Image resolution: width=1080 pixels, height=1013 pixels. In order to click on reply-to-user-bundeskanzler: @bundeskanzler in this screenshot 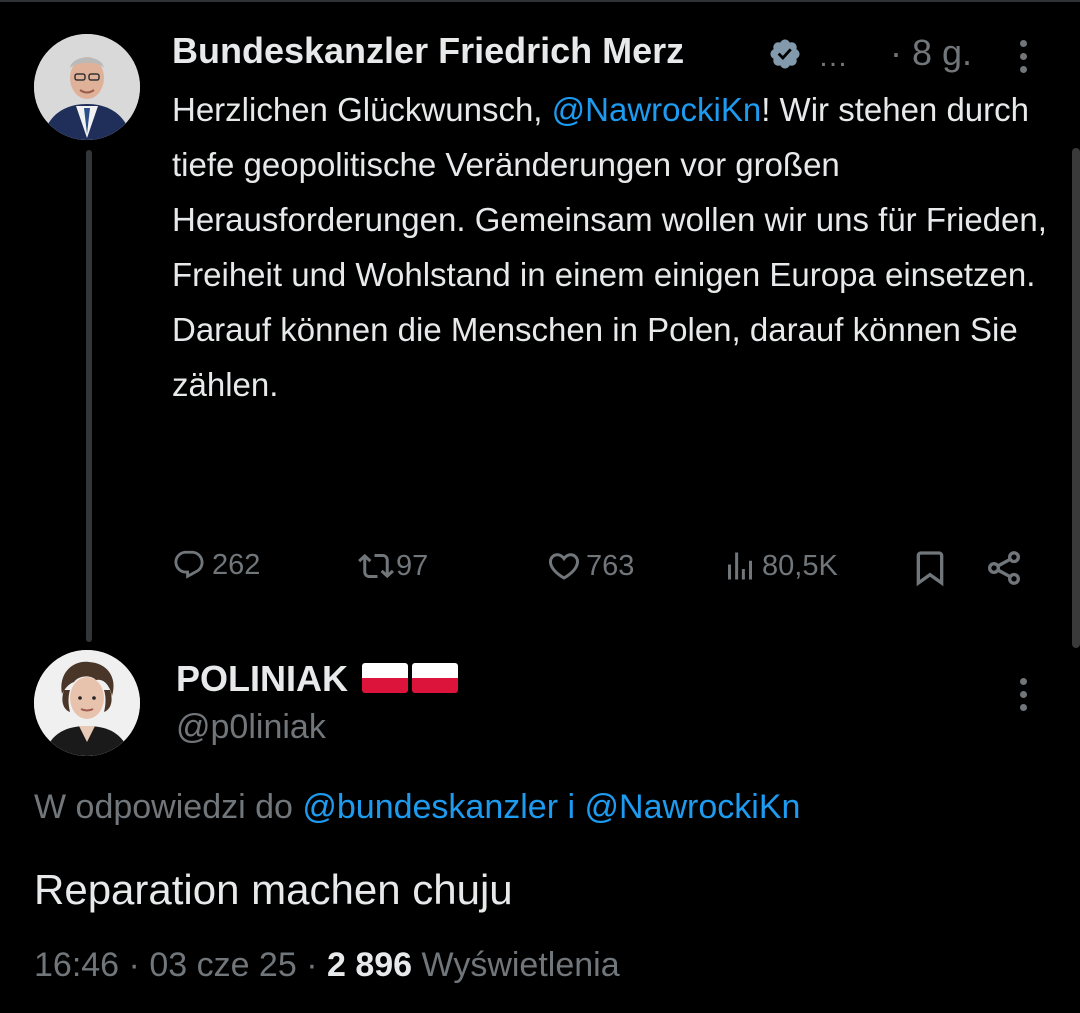, I will do `click(430, 807)`.